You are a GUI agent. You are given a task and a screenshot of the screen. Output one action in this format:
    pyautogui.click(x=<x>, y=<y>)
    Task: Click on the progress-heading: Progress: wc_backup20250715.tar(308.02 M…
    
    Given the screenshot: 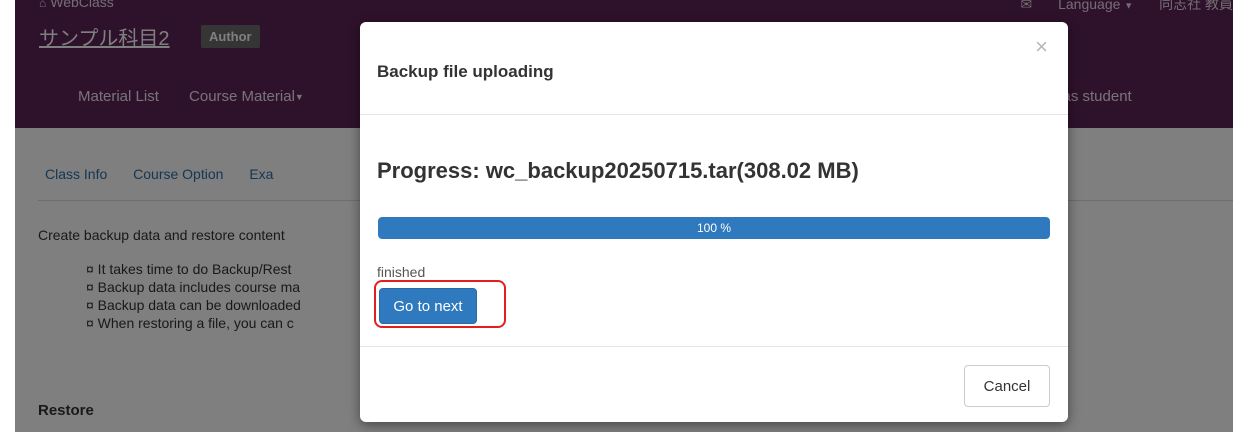 What is the action you would take?
    pyautogui.click(x=618, y=170)
    